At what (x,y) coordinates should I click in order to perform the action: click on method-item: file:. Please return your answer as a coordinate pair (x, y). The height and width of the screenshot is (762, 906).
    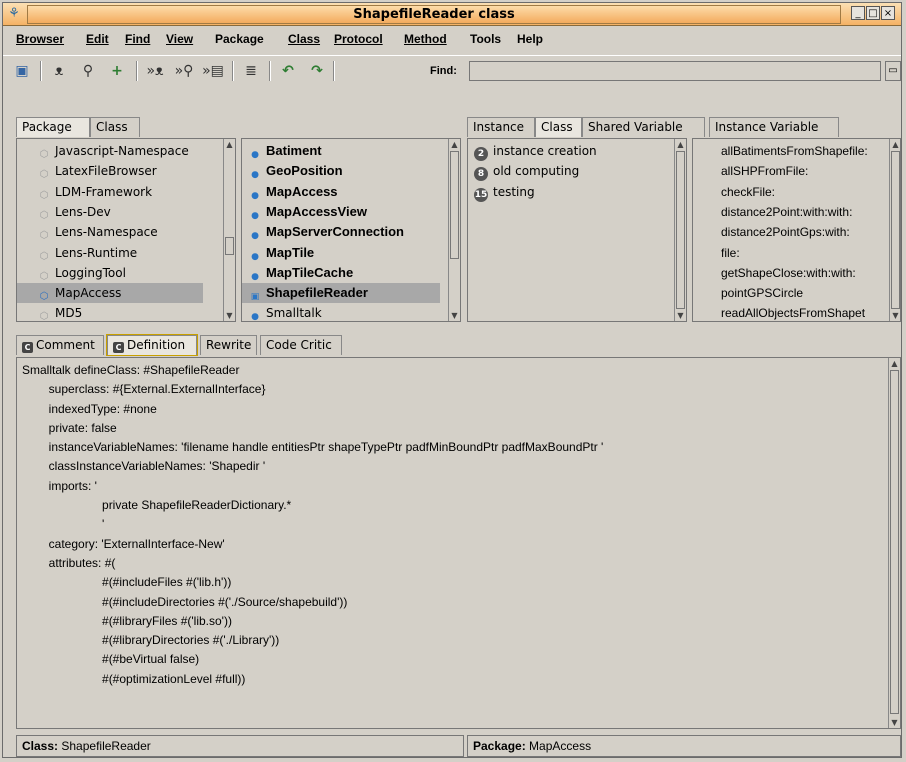
    Looking at the image, I should click on (716, 253).